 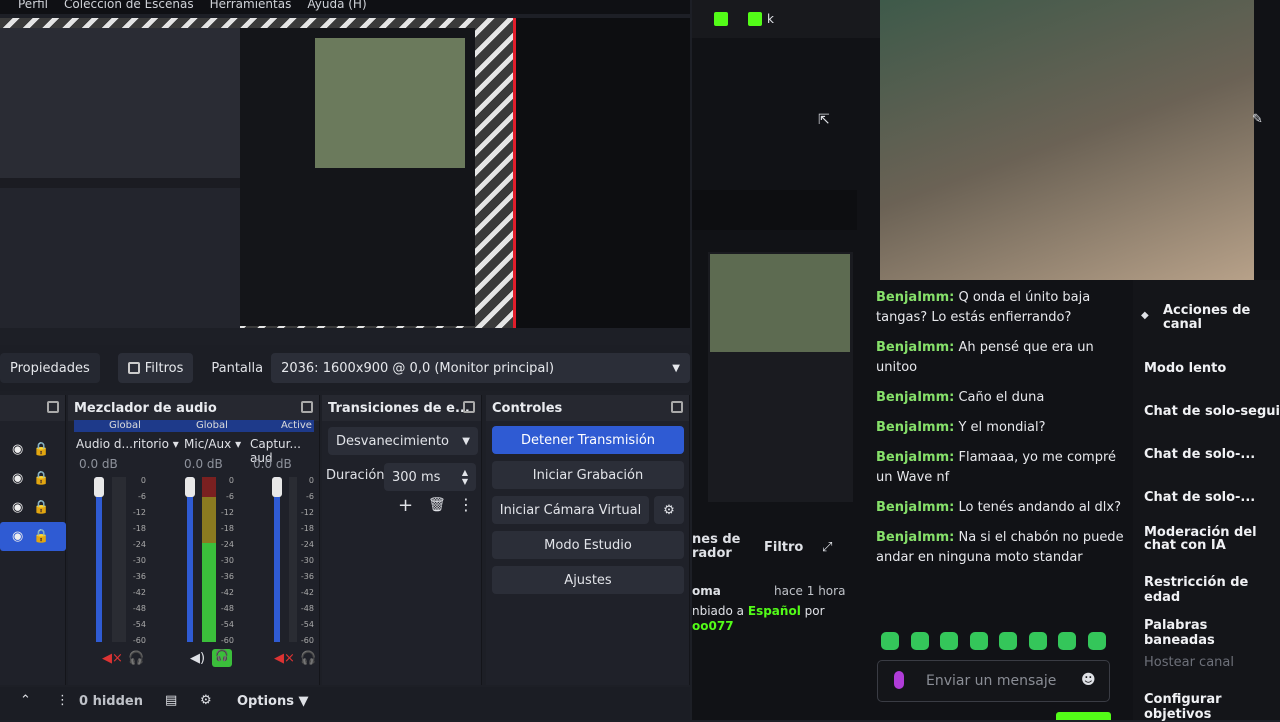 I want to click on menu-perfil: Perfil, so click(x=33, y=5).